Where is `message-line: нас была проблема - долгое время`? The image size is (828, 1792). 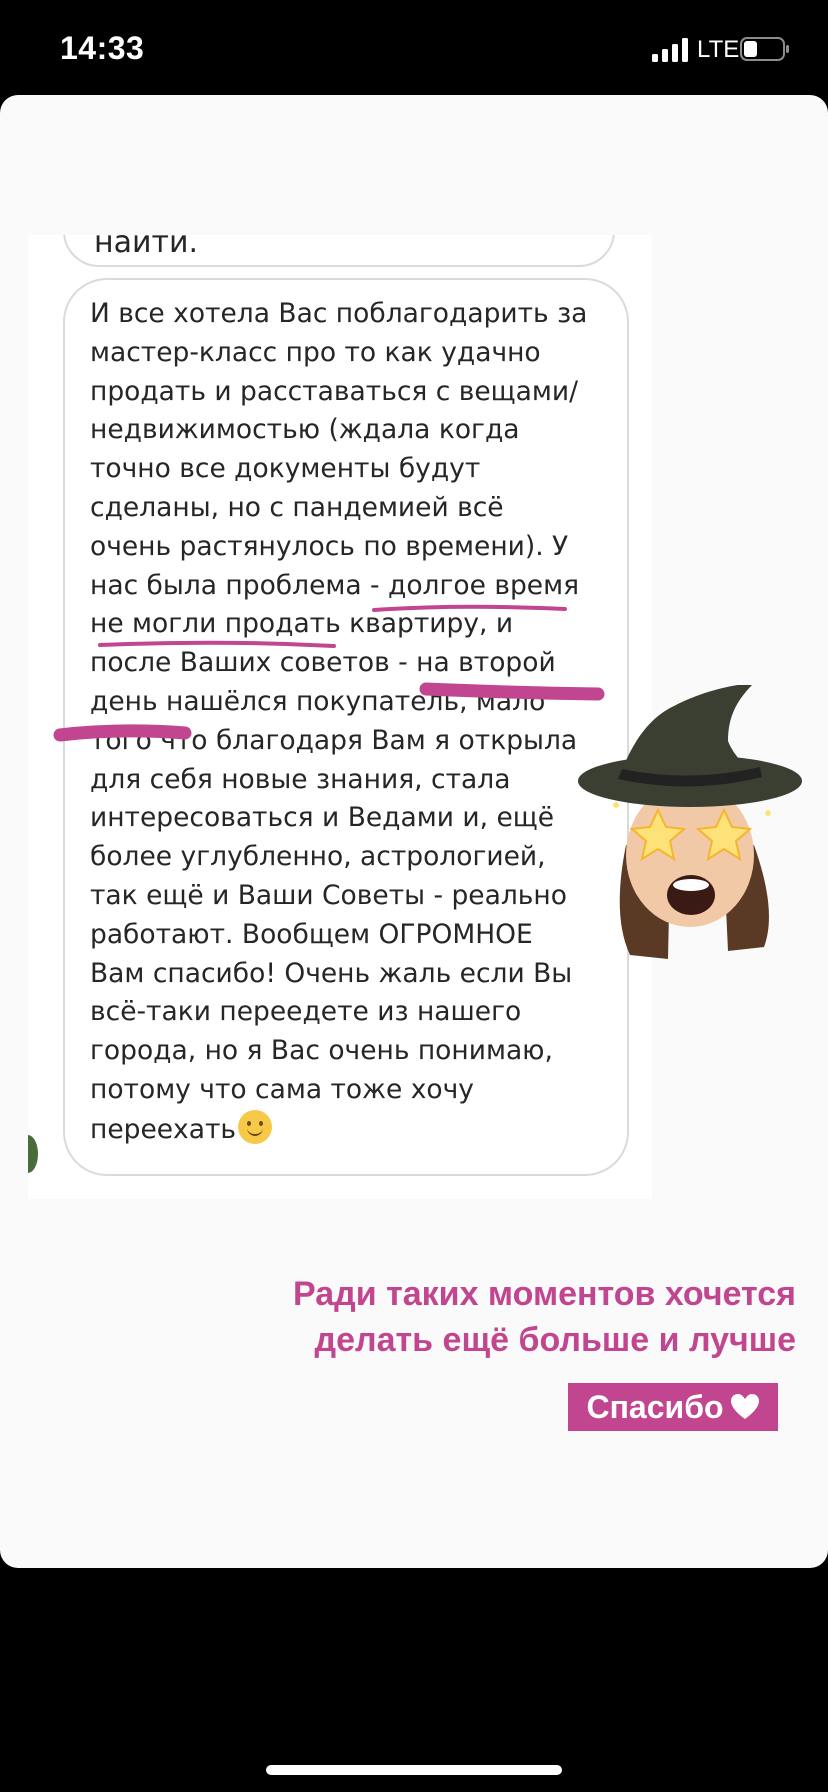 message-line: нас была проблема - долгое время is located at coordinates (335, 585).